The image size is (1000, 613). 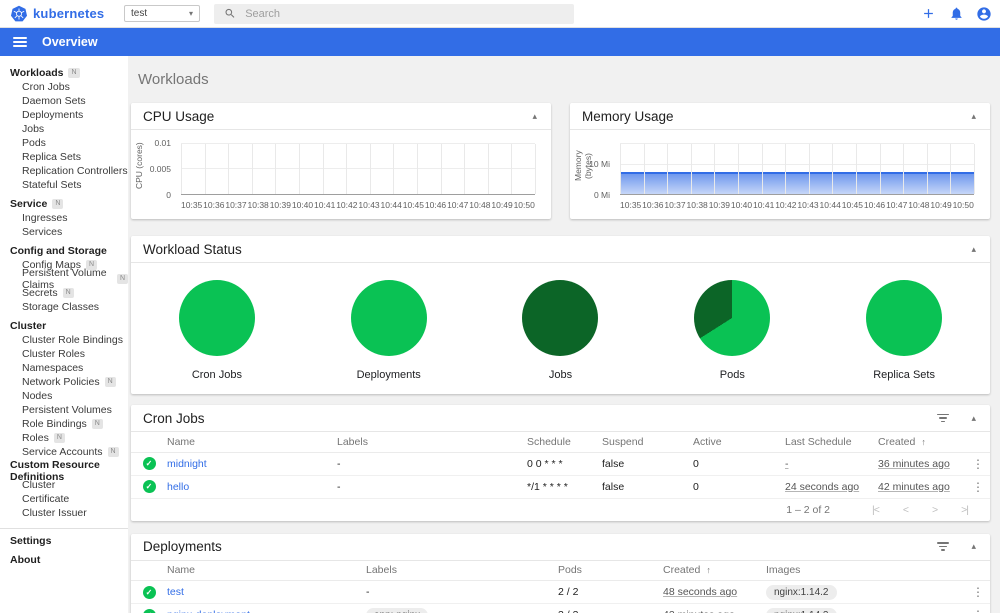 What do you see at coordinates (732, 375) in the screenshot?
I see `pie-label: Pods` at bounding box center [732, 375].